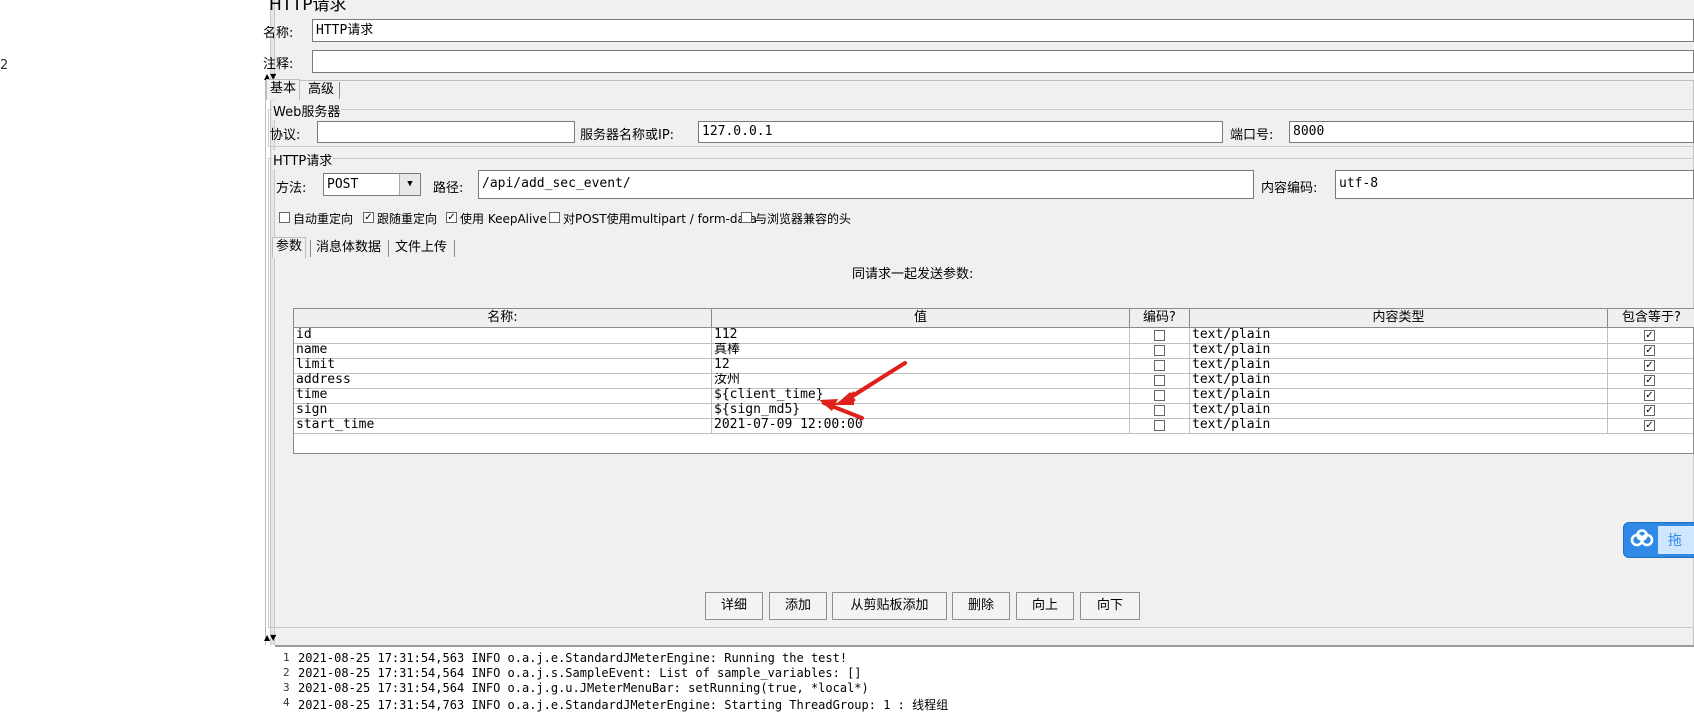 This screenshot has width=1694, height=713. I want to click on splitter-arrows-icon: ▲▼, so click(270, 637).